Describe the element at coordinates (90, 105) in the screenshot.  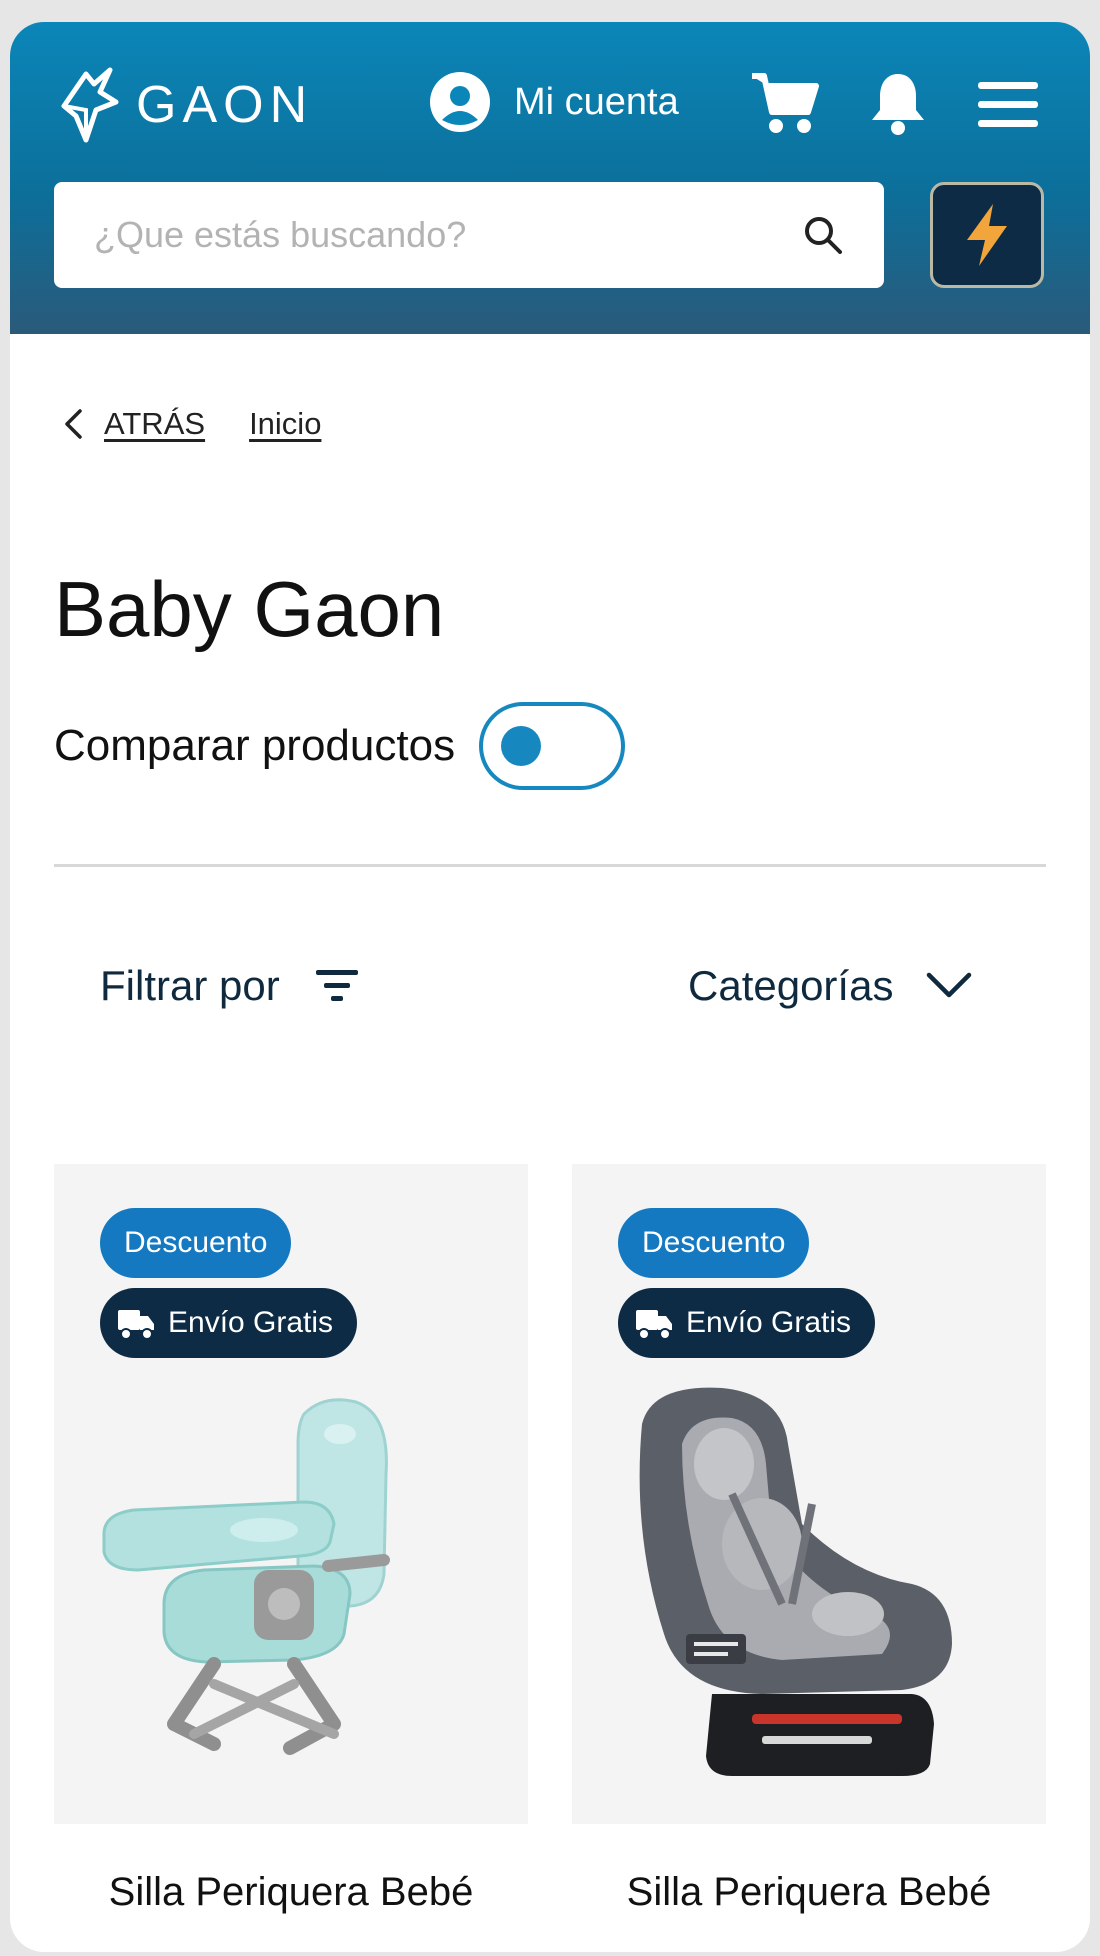
I see `unicorn-logo-icon` at that location.